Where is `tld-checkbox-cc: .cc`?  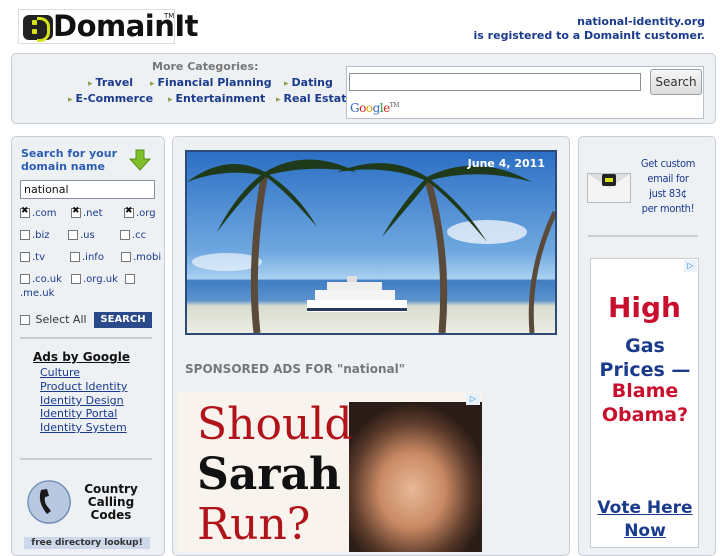 tld-checkbox-cc: .cc is located at coordinates (133, 235).